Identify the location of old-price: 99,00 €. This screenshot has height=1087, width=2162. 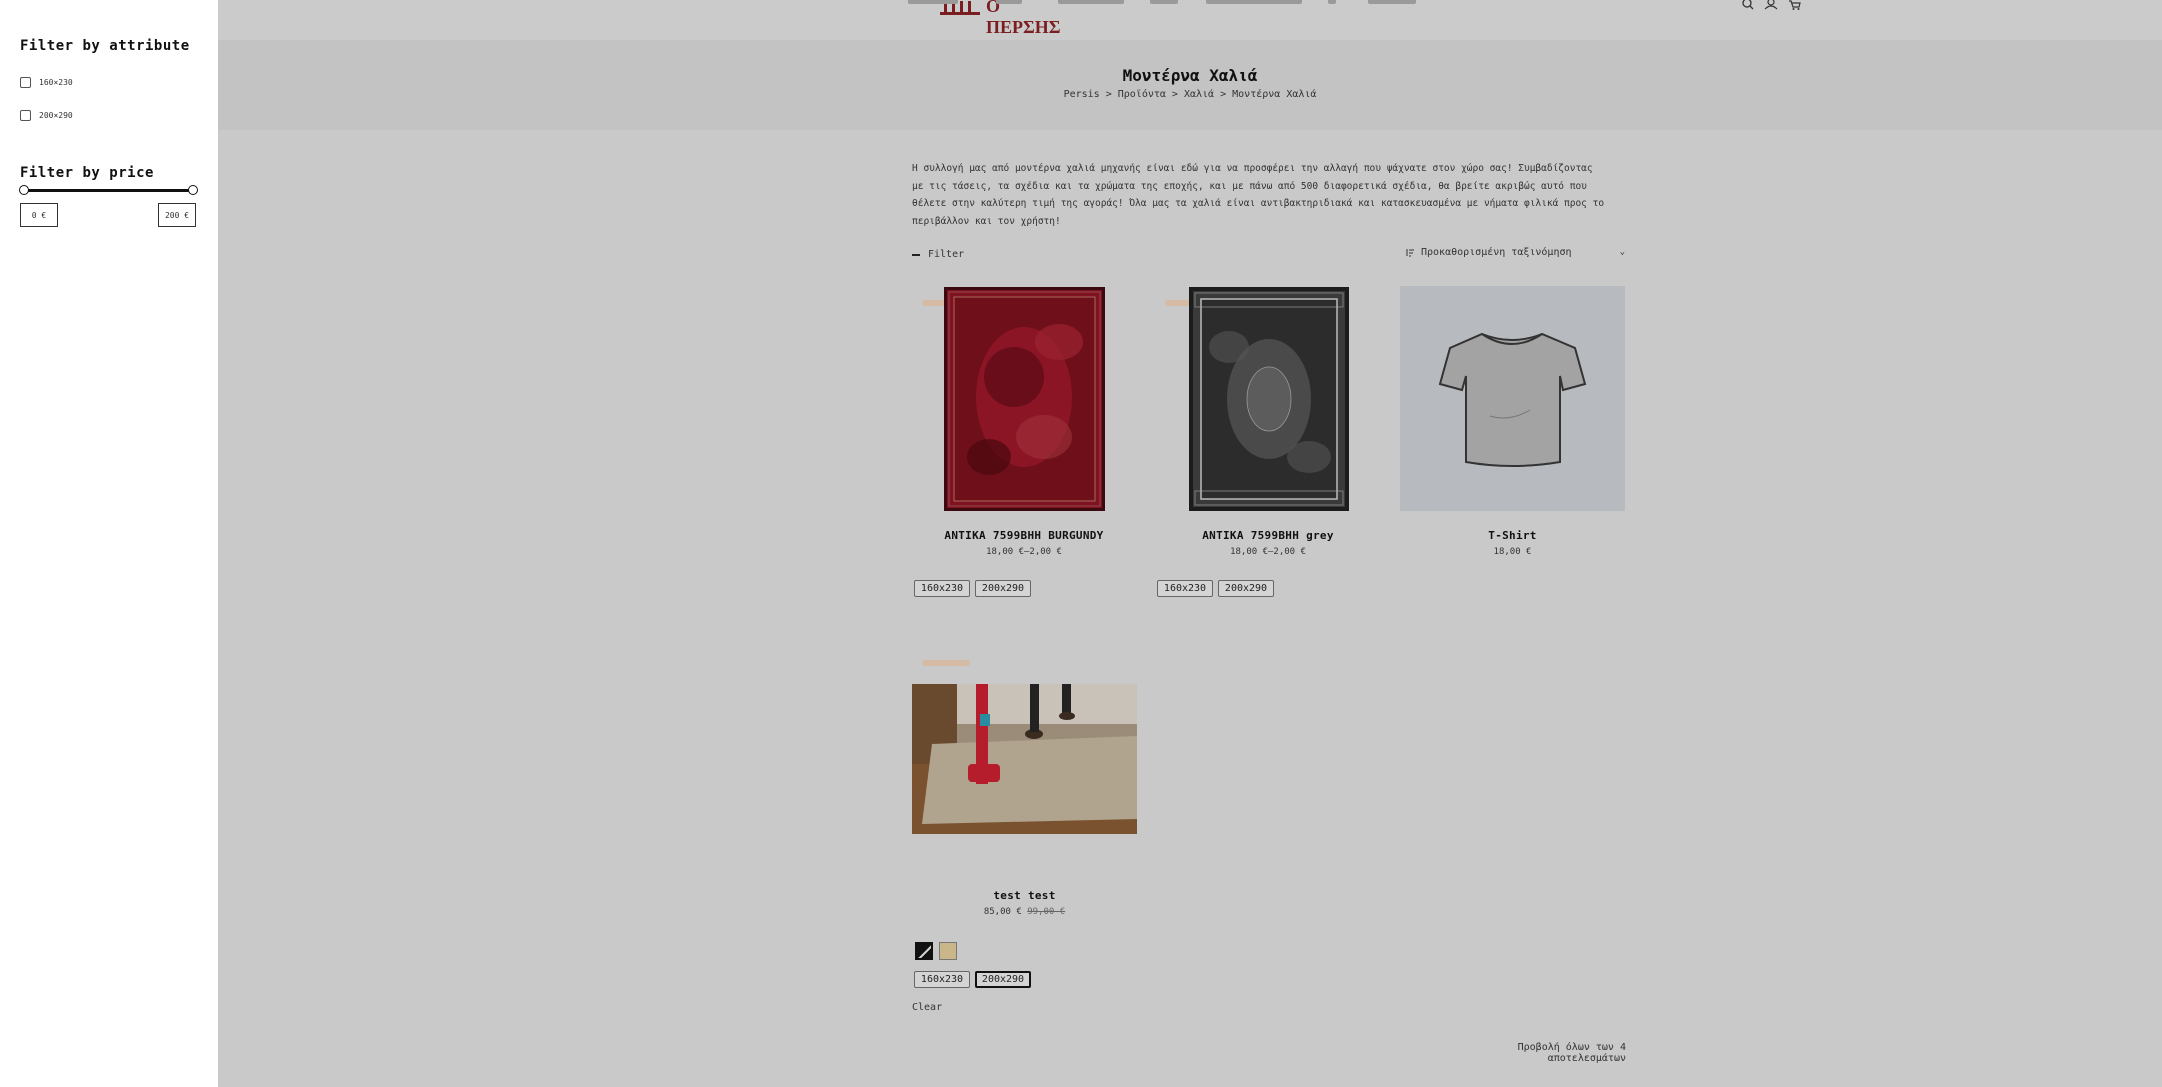
(1046, 912).